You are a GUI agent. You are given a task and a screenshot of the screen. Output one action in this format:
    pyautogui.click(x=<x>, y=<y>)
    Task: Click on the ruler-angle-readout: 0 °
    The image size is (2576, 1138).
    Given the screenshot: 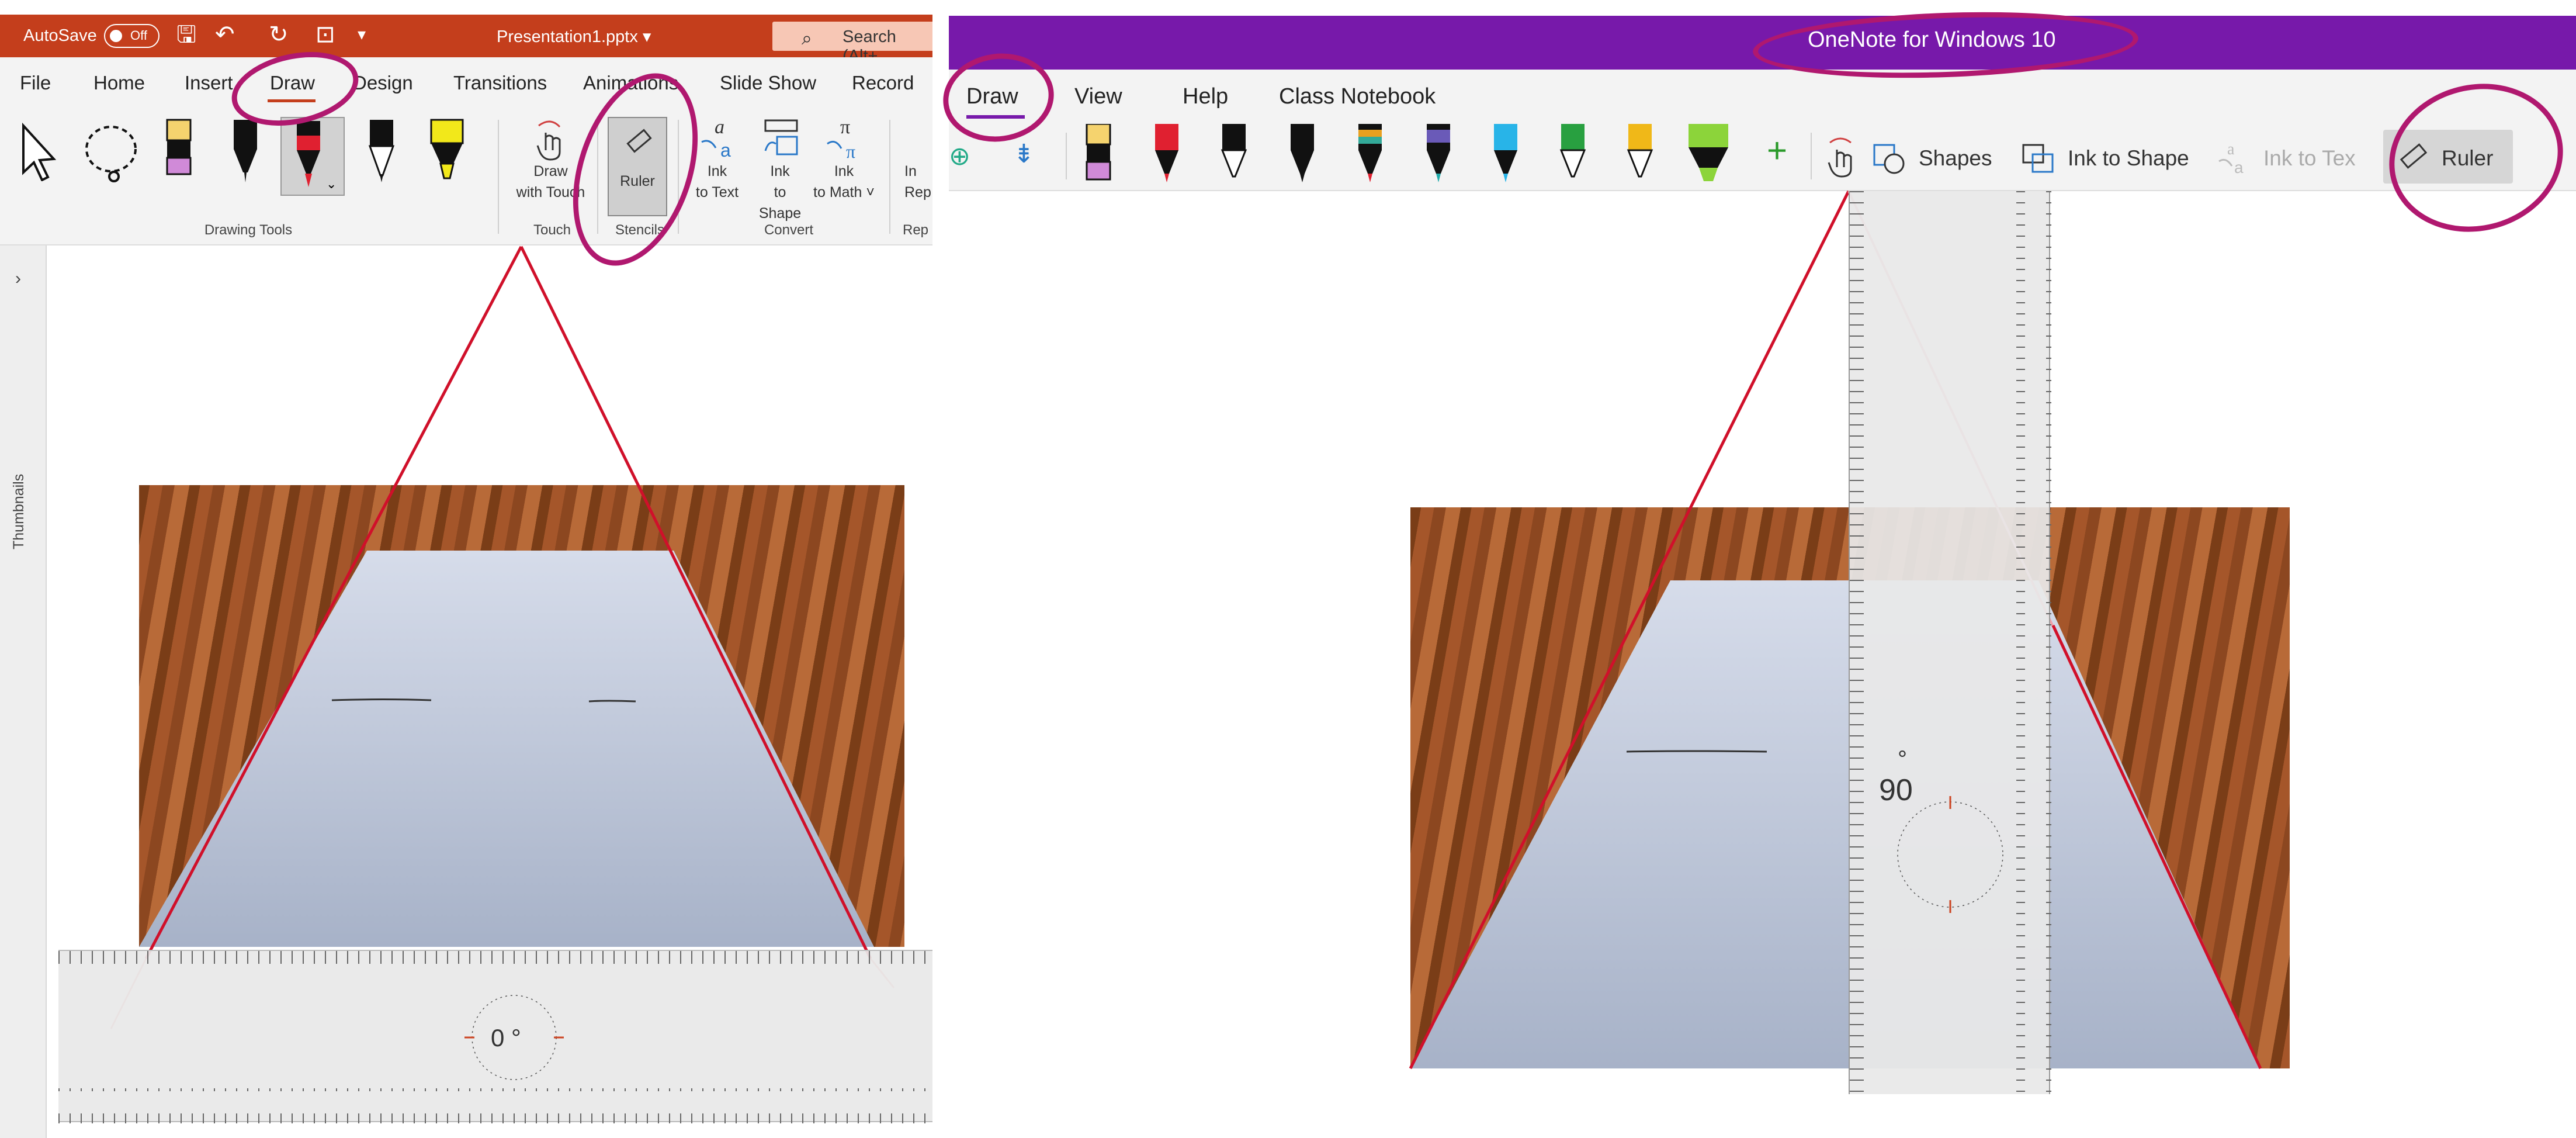 What is the action you would take?
    pyautogui.click(x=506, y=1037)
    